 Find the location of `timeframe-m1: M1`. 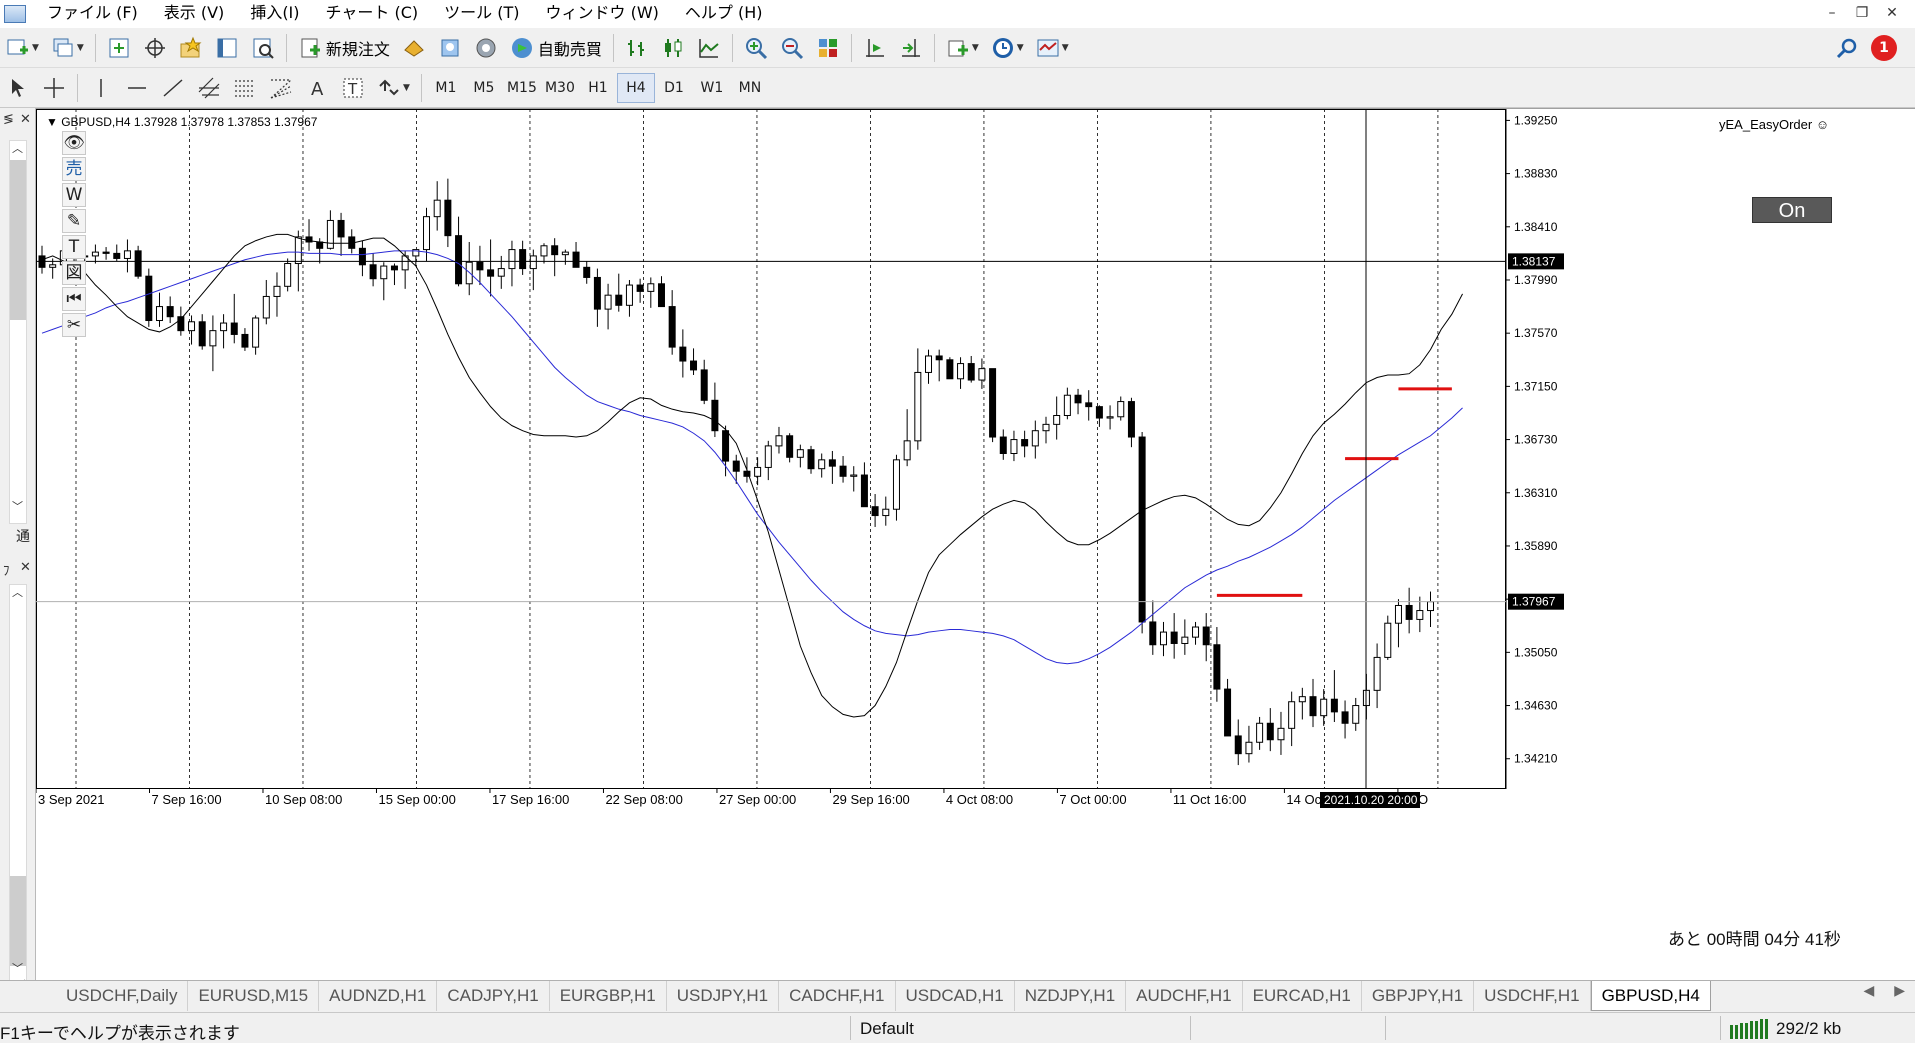

timeframe-m1: M1 is located at coordinates (446, 88).